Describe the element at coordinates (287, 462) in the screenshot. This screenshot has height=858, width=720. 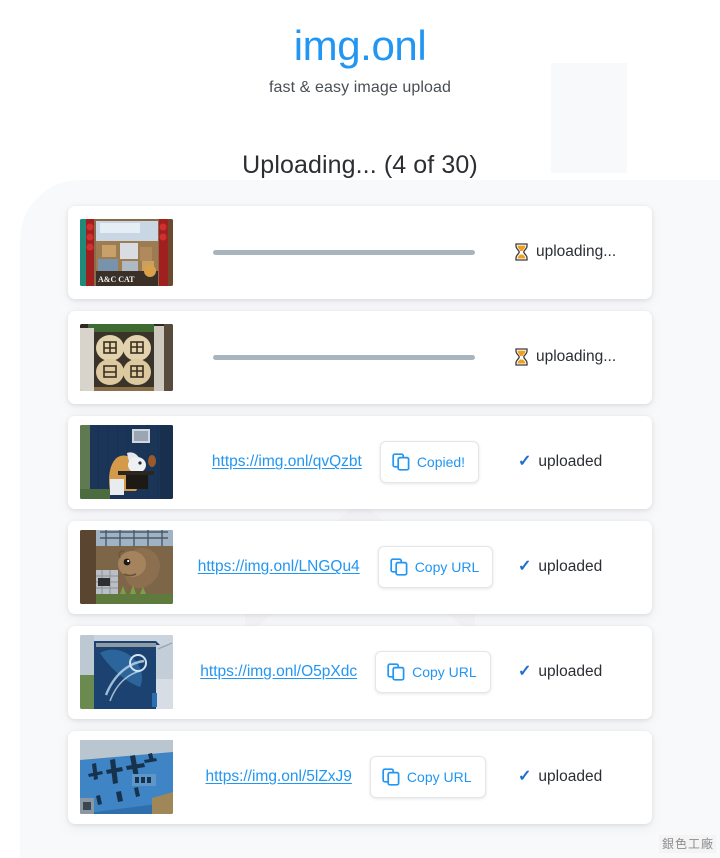
I see `image-url-link: https://img.onl/qvQzbt` at that location.